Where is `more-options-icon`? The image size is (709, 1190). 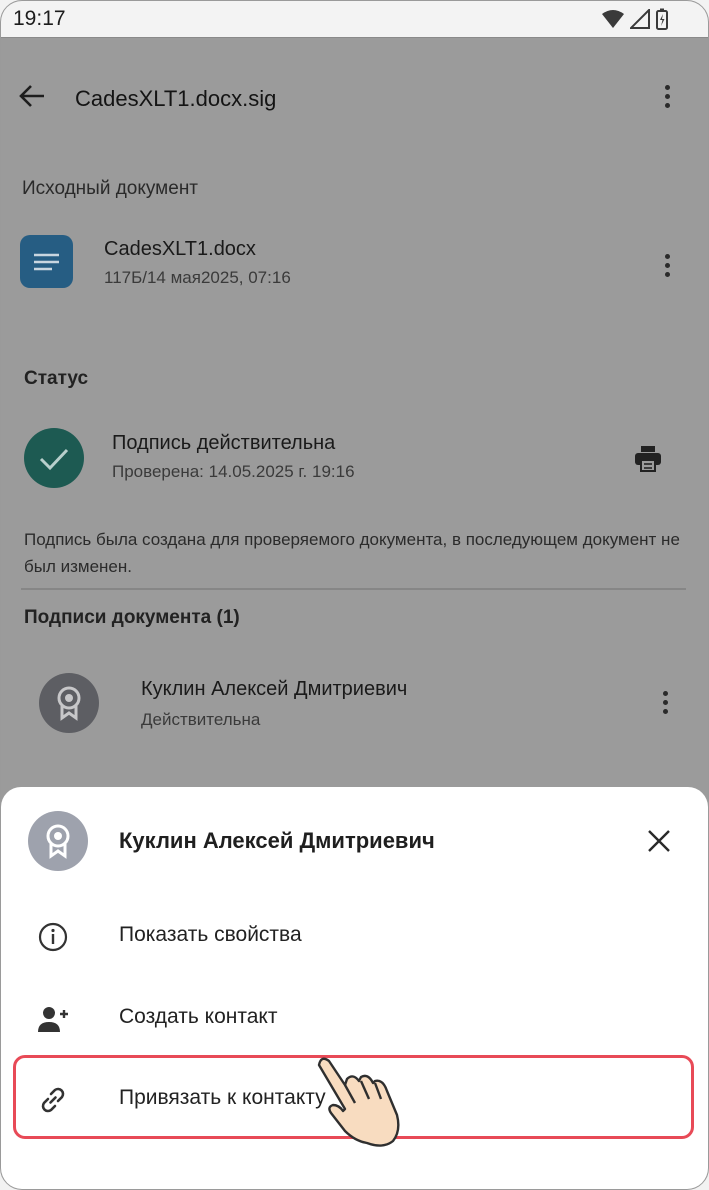
more-options-icon is located at coordinates (668, 98).